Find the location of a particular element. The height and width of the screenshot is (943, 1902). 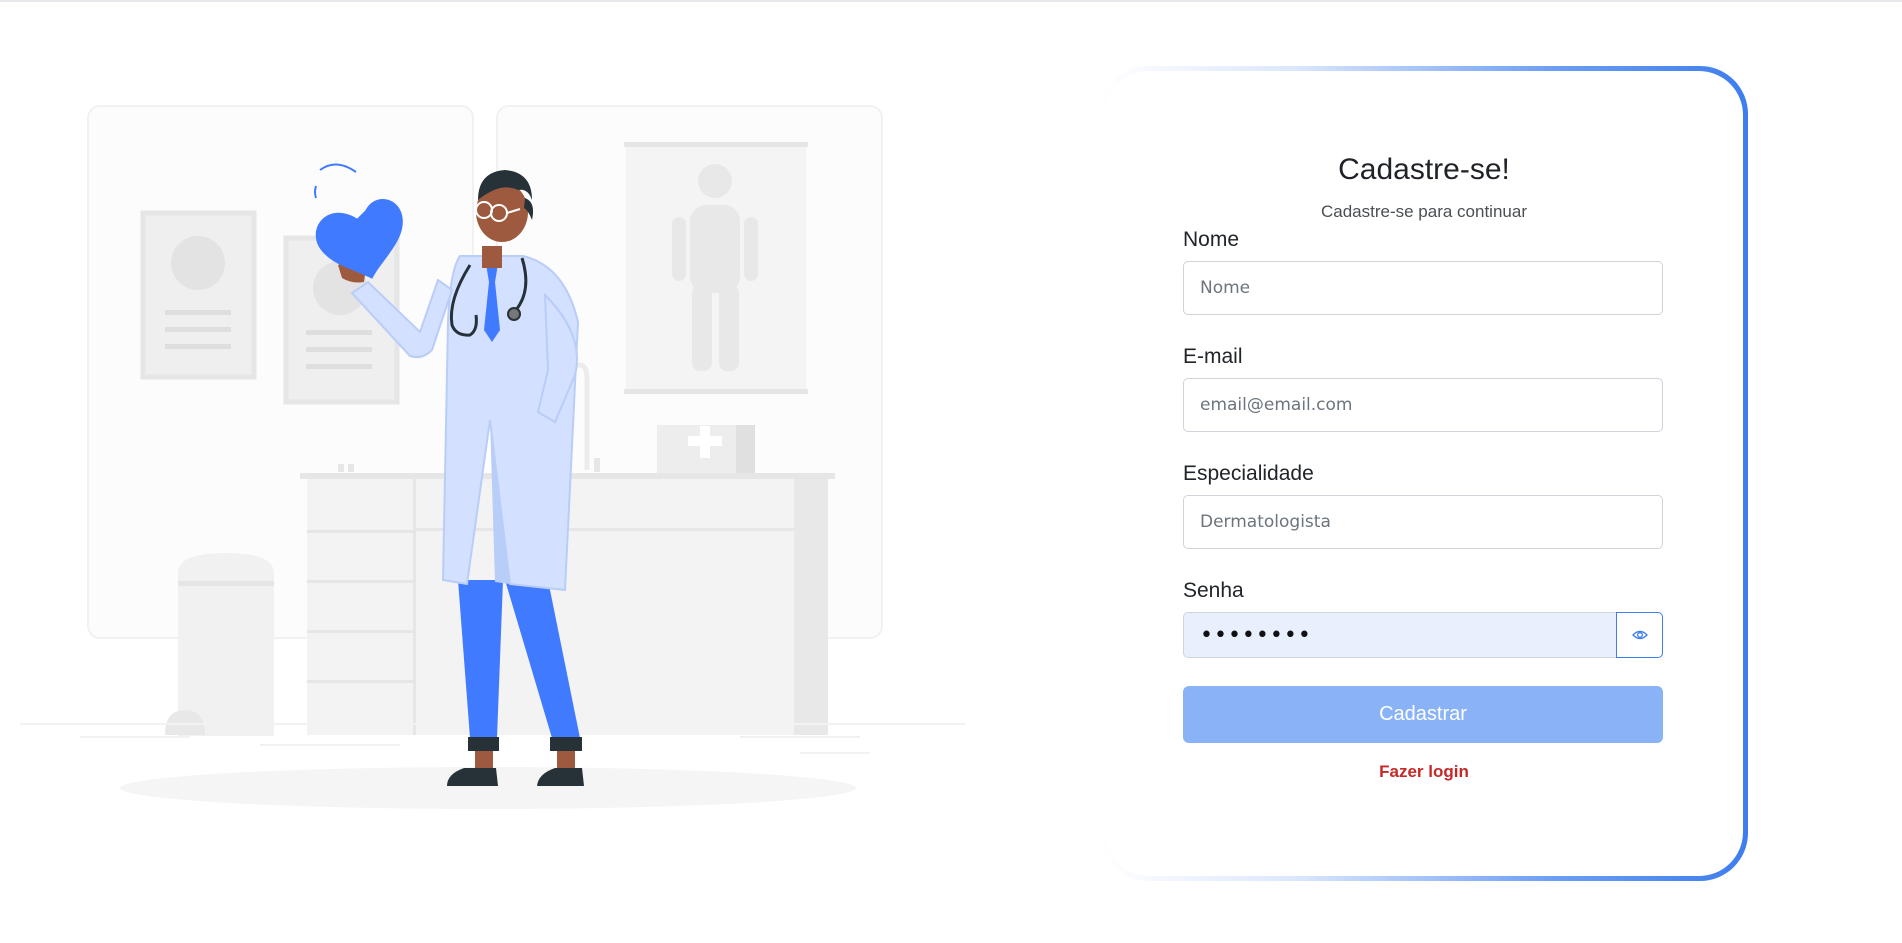

page-subtitle: Cadastre-se para continuar is located at coordinates (1423, 211).